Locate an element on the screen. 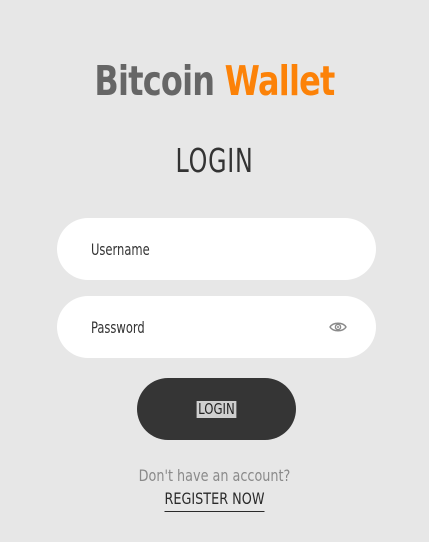 The image size is (429, 542). eye-icon is located at coordinates (338, 327).